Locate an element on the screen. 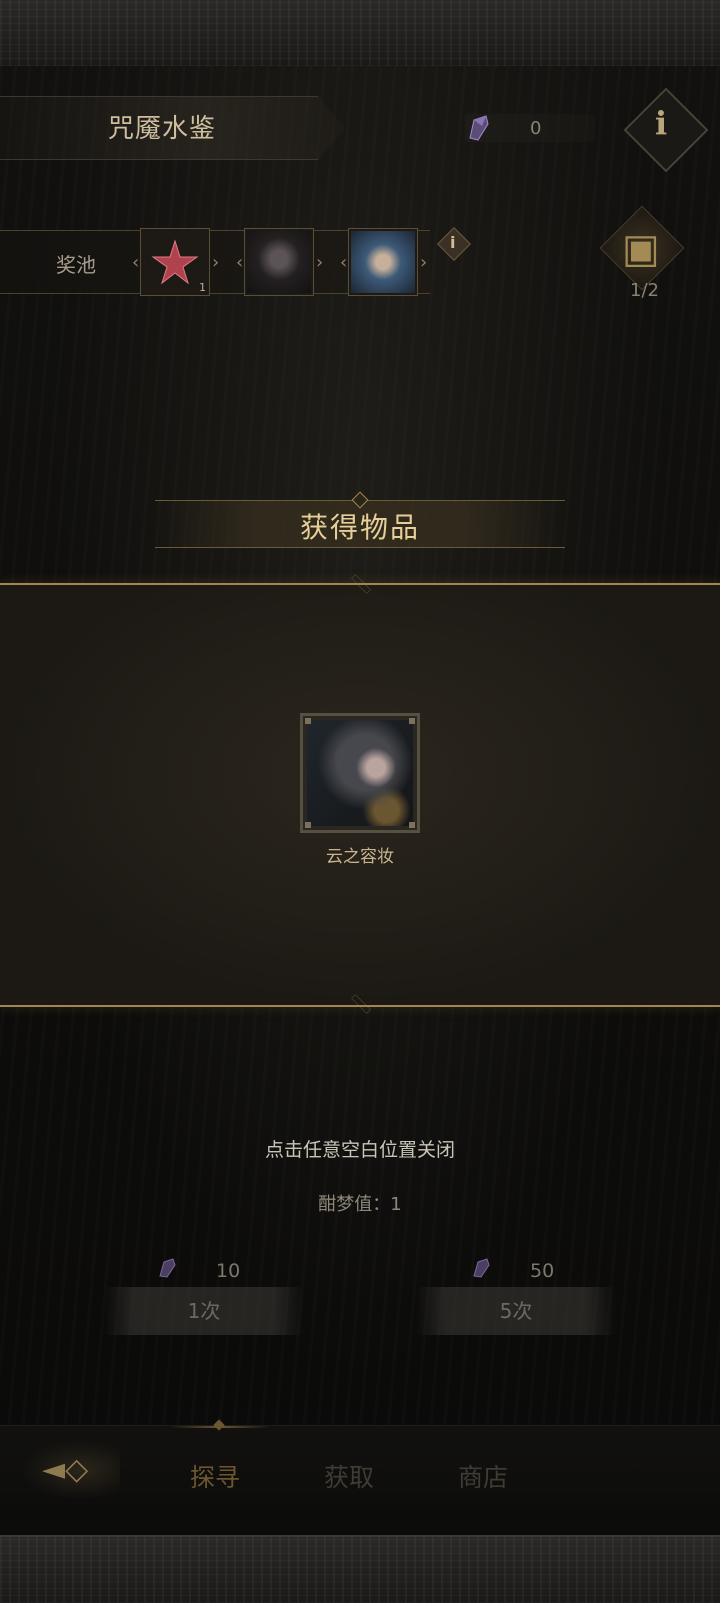 This screenshot has width=720, height=1603. modal-title: 获得物品 is located at coordinates (359, 527).